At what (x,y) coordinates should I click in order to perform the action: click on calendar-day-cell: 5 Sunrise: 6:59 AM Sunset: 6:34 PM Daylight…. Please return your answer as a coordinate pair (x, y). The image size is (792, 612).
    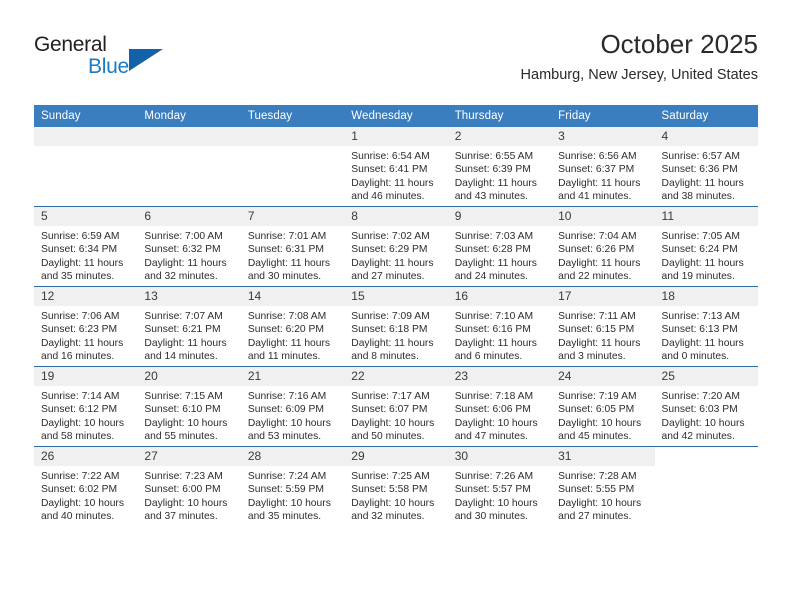
    Looking at the image, I should click on (86, 246).